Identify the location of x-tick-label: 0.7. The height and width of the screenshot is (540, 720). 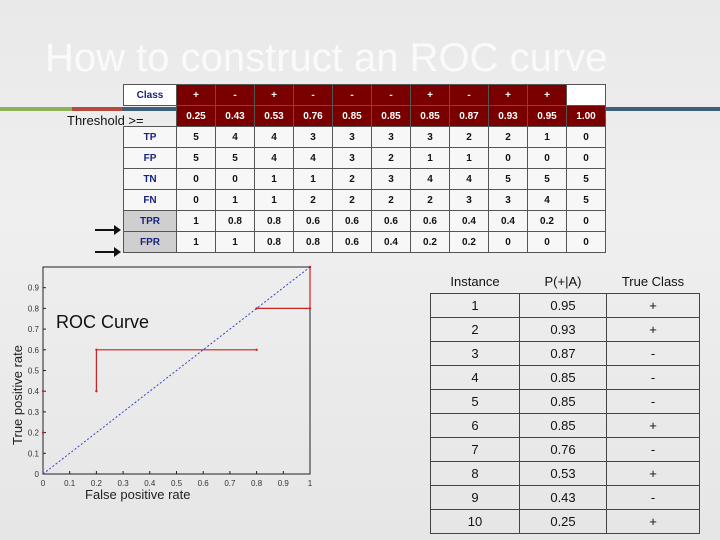
(230, 483).